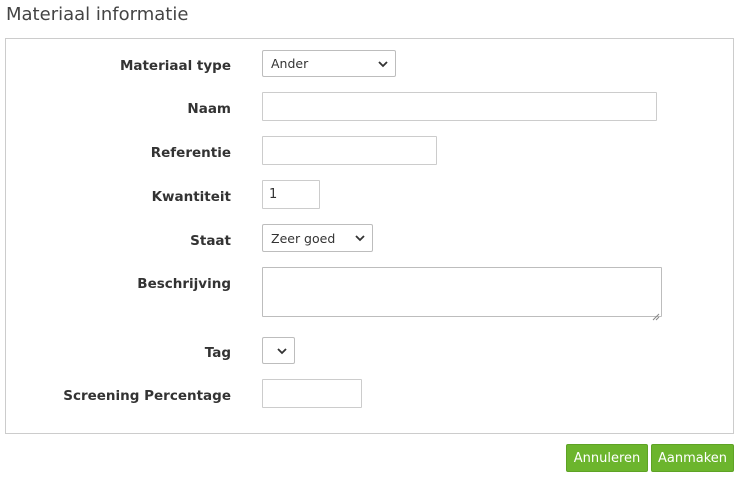 Image resolution: width=743 pixels, height=489 pixels. Describe the element at coordinates (217, 353) in the screenshot. I see `tag-label: Tag` at that location.